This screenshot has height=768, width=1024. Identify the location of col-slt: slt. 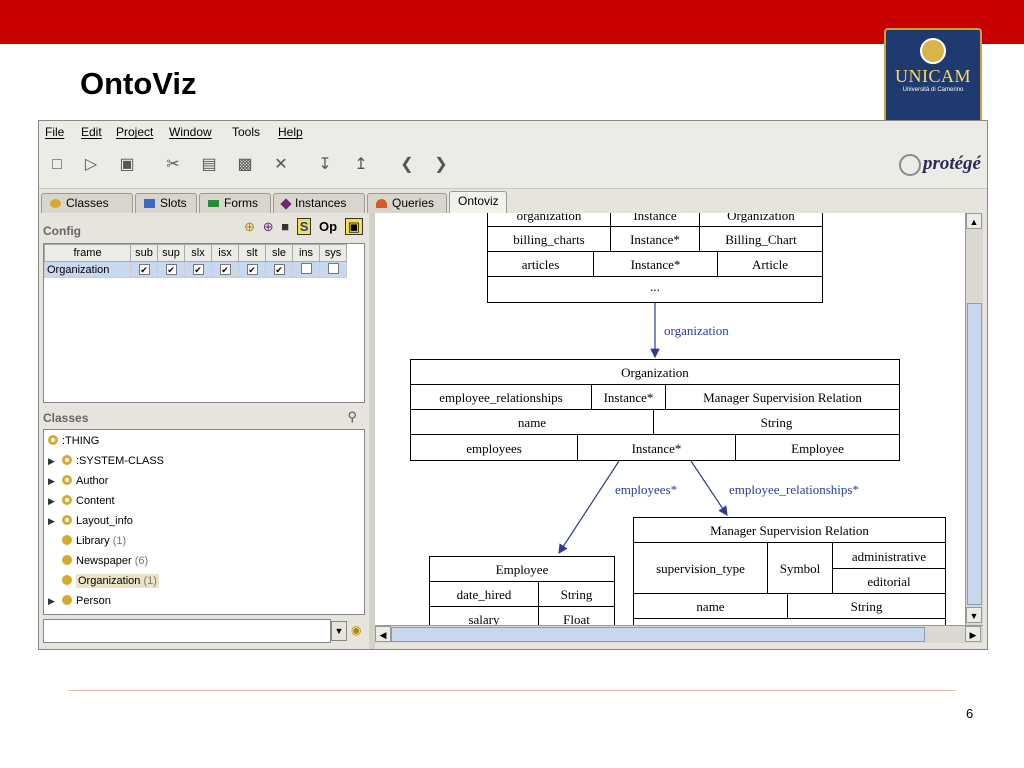
(252, 253).